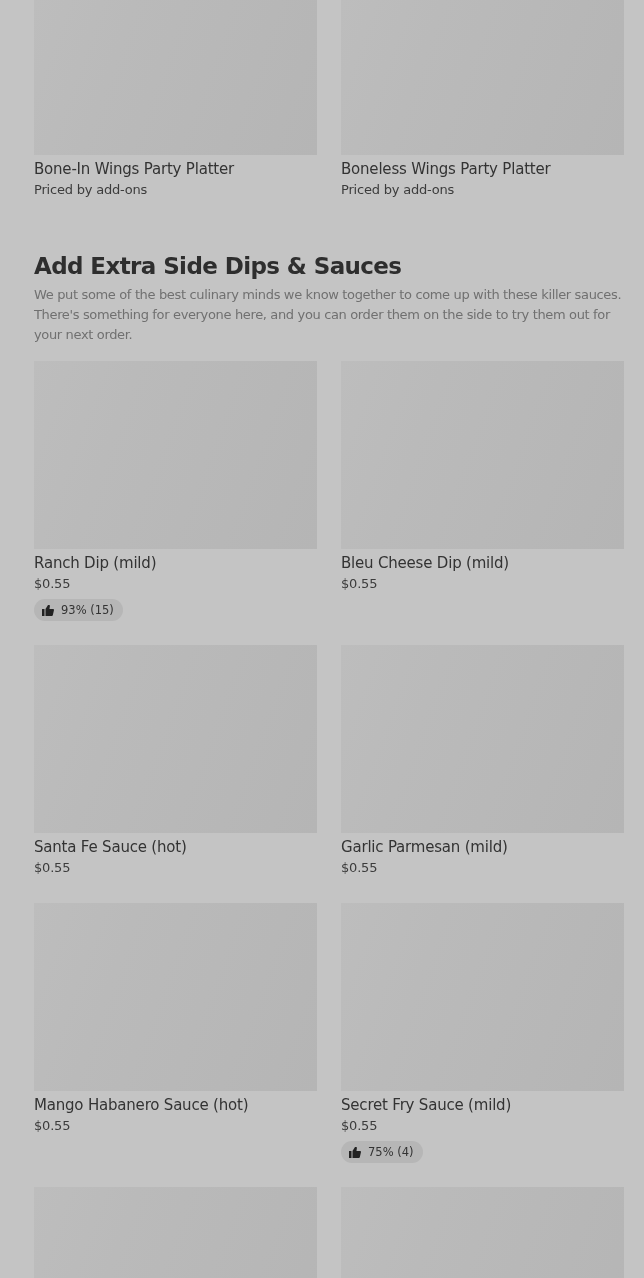 This screenshot has width=644, height=1278. What do you see at coordinates (424, 847) in the screenshot?
I see `item-name: Garlic Parmesan (mild)` at bounding box center [424, 847].